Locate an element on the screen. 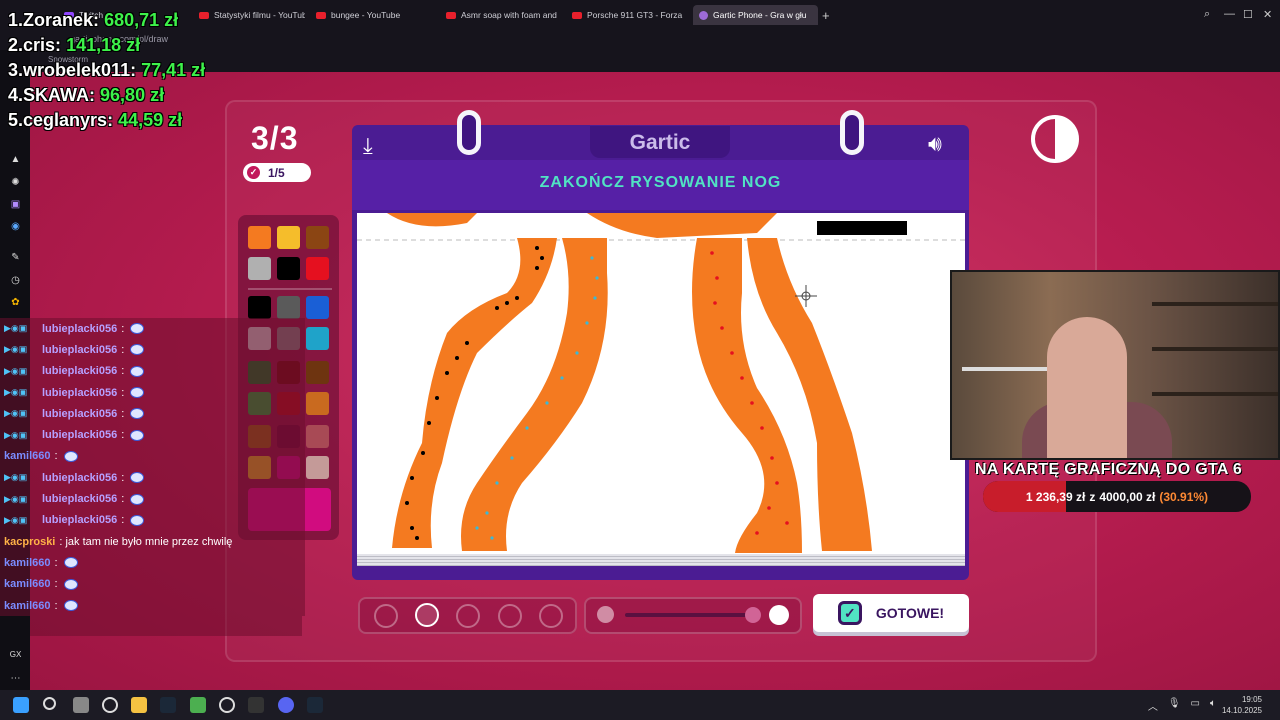 This screenshot has height=720, width=1280. network-icon: ▭ is located at coordinates (1195, 705).